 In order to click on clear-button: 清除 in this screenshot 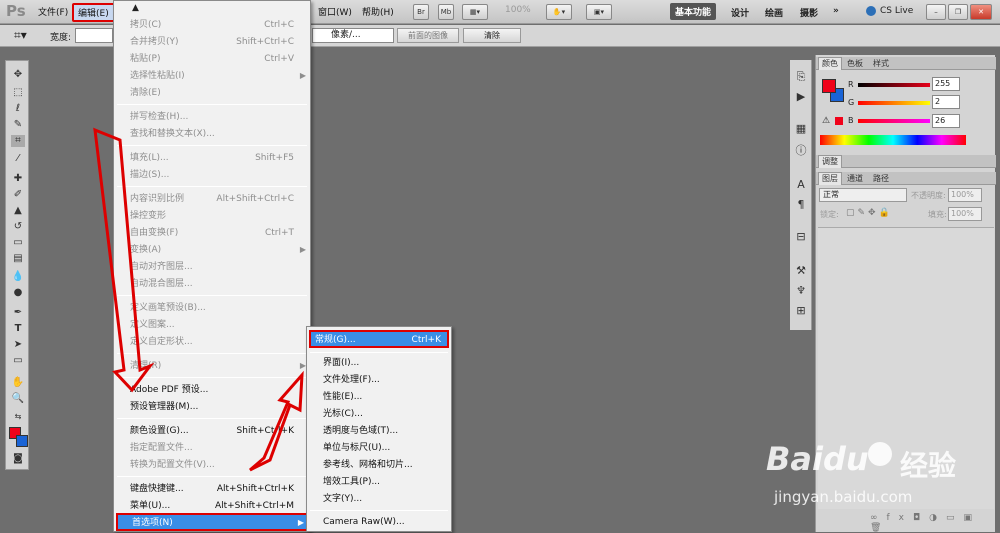, I will do `click(492, 35)`.